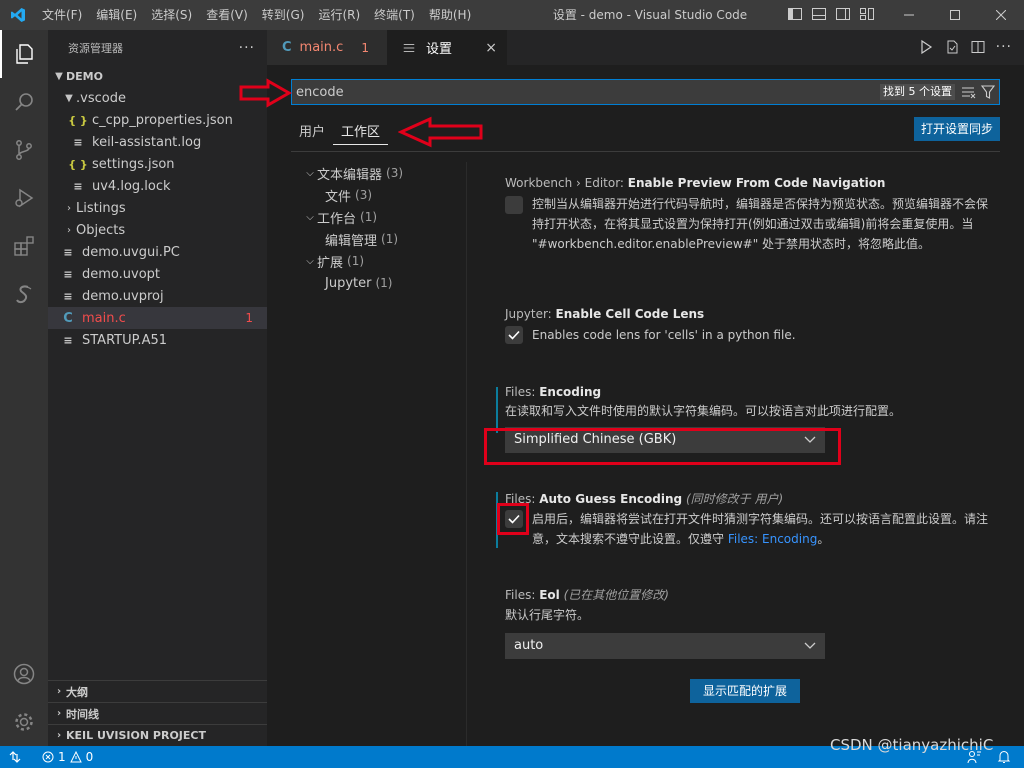 The width and height of the screenshot is (1024, 768). What do you see at coordinates (157, 186) in the screenshot?
I see `tree-file-uv4-log-lock: ≡ uv4.log.lock` at bounding box center [157, 186].